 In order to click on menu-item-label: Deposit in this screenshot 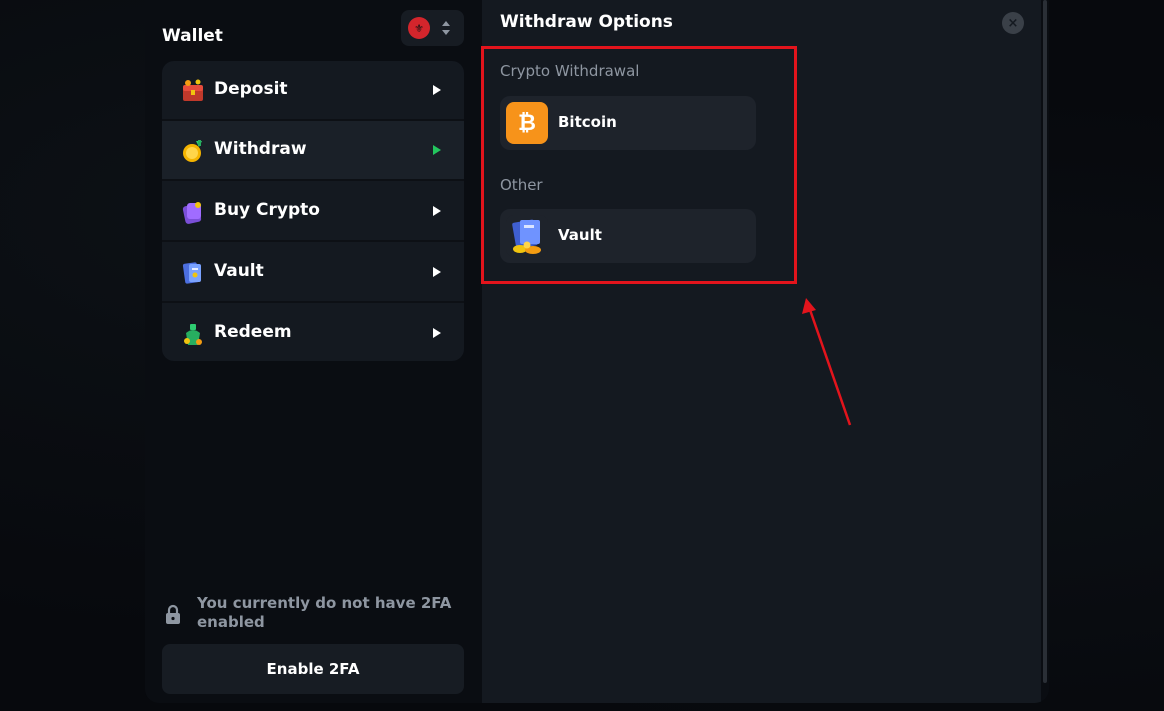, I will do `click(251, 89)`.